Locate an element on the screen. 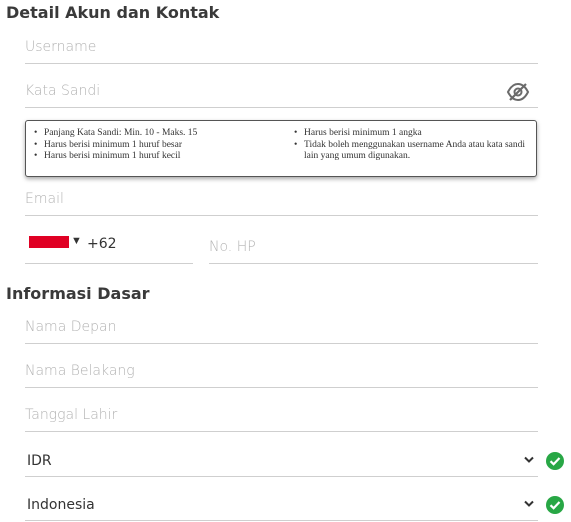 This screenshot has width=571, height=522. phone-field is located at coordinates (373, 247).